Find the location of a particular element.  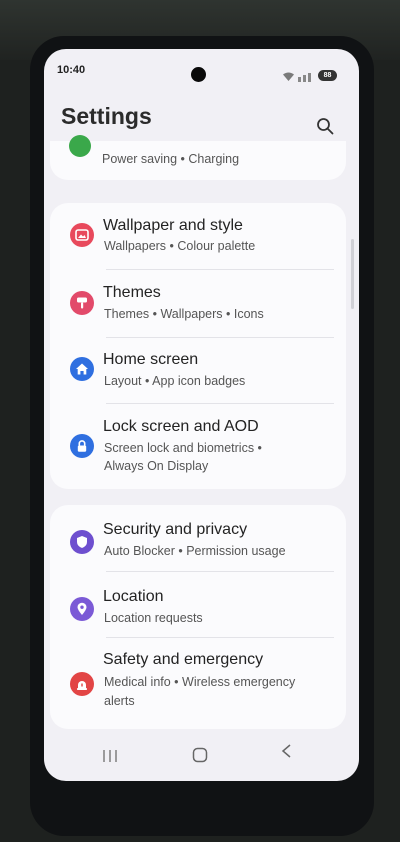

item-subtitle: Medical info • Wireless emergency is located at coordinates (200, 682).